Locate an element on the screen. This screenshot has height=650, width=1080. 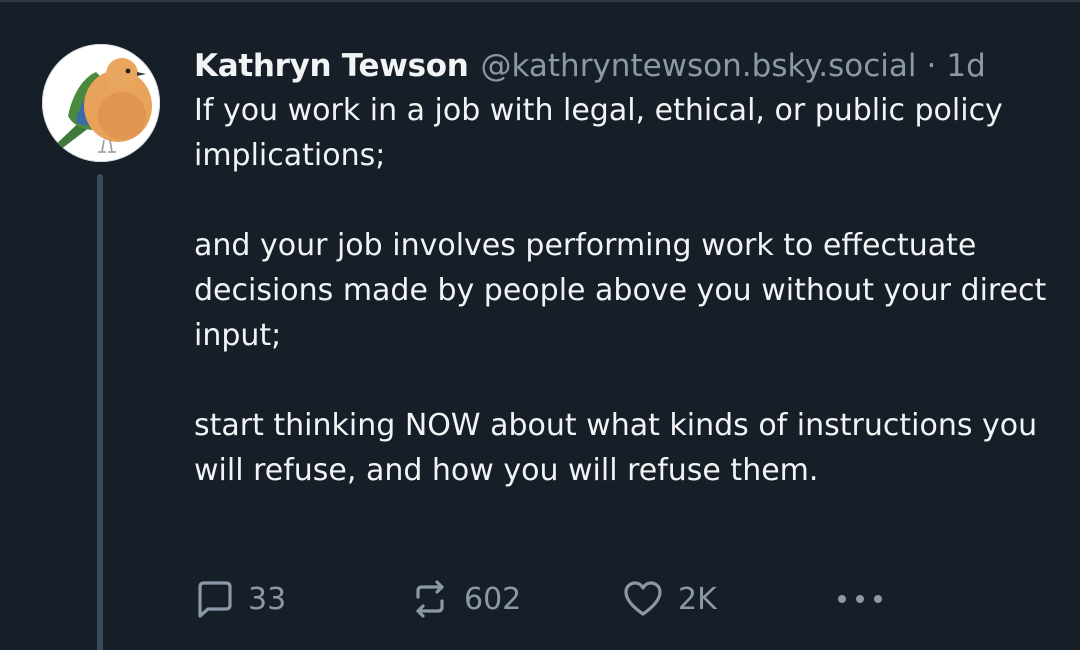
author-name: Kathryn Tewson is located at coordinates (331, 66).